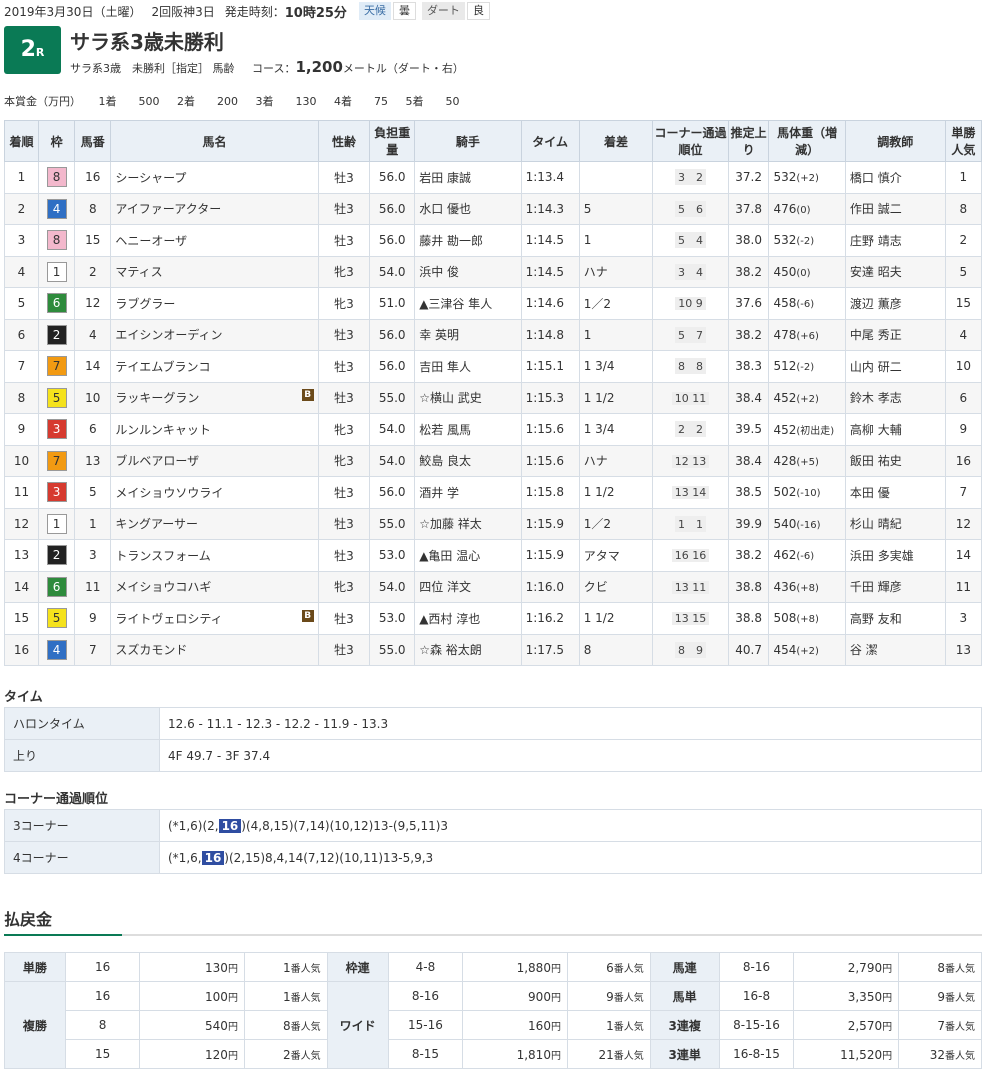 Image resolution: width=986 pixels, height=1073 pixels. I want to click on result-popularity: 11, so click(963, 586).